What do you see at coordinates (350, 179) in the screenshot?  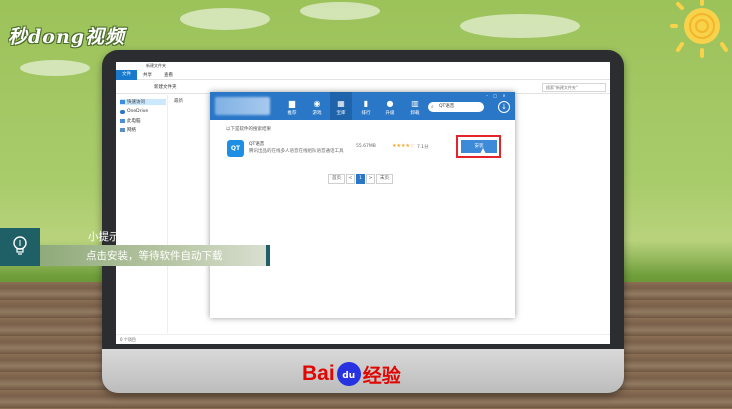 I see `pager-prev: <` at bounding box center [350, 179].